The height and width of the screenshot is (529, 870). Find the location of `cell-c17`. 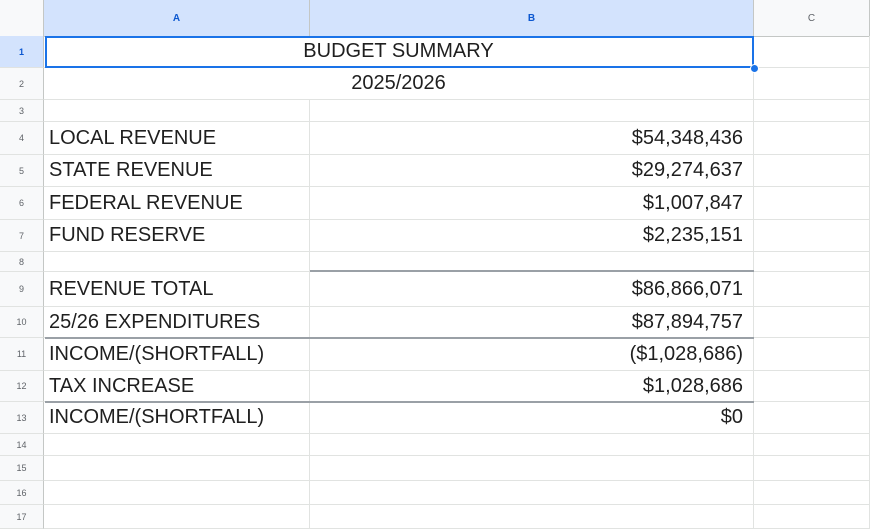

cell-c17 is located at coordinates (812, 516).